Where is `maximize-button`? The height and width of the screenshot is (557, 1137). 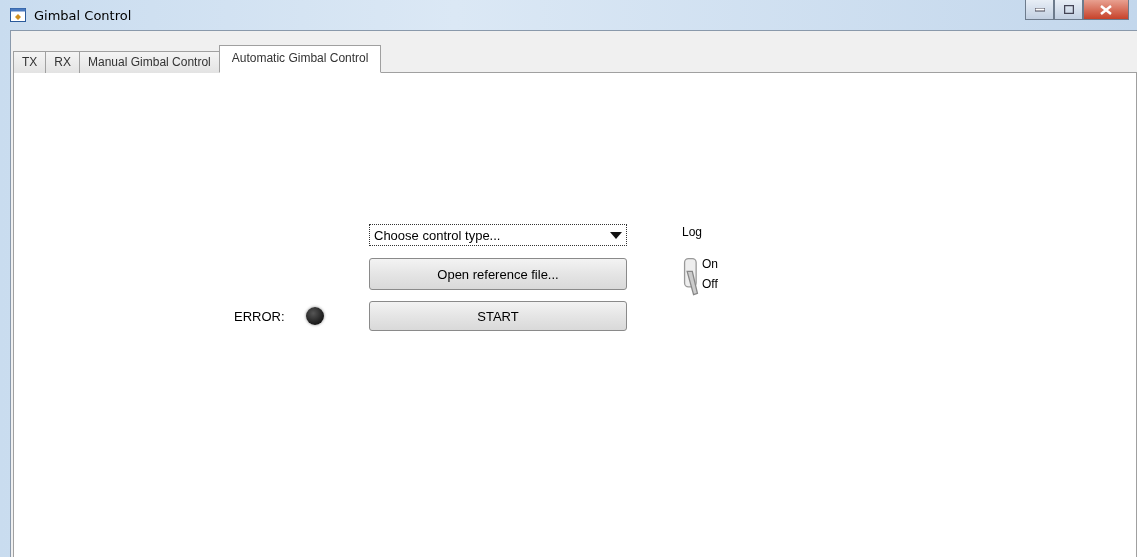 maximize-button is located at coordinates (1068, 10).